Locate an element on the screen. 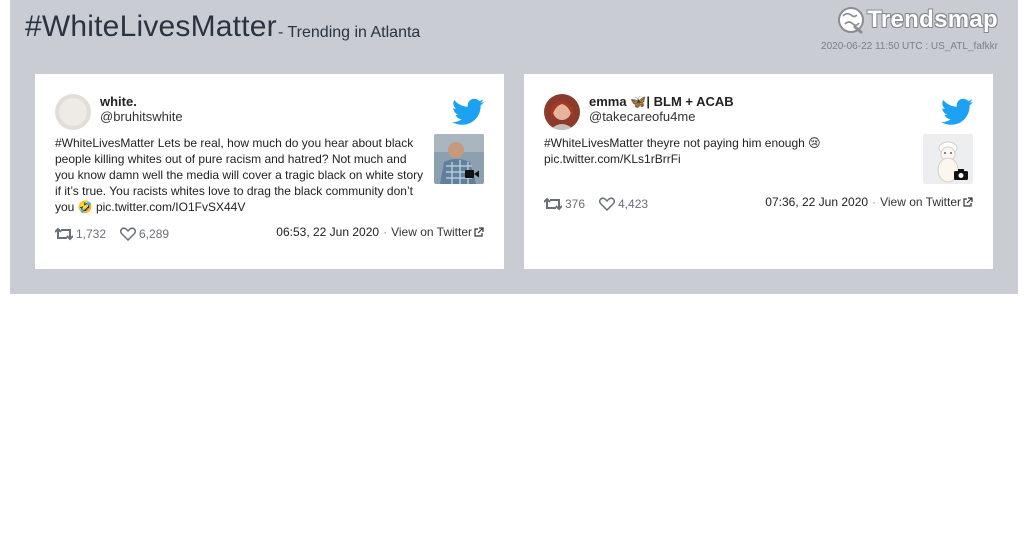 Image resolution: width=1028 pixels, height=536 pixels. tweet-timestamp: 06:53, 22 Jun 2020 is located at coordinates (327, 232).